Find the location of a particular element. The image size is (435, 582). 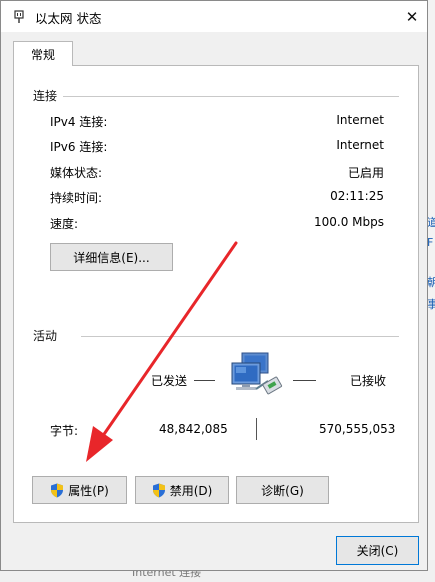

red-arrow-annotation is located at coordinates (162, 351).